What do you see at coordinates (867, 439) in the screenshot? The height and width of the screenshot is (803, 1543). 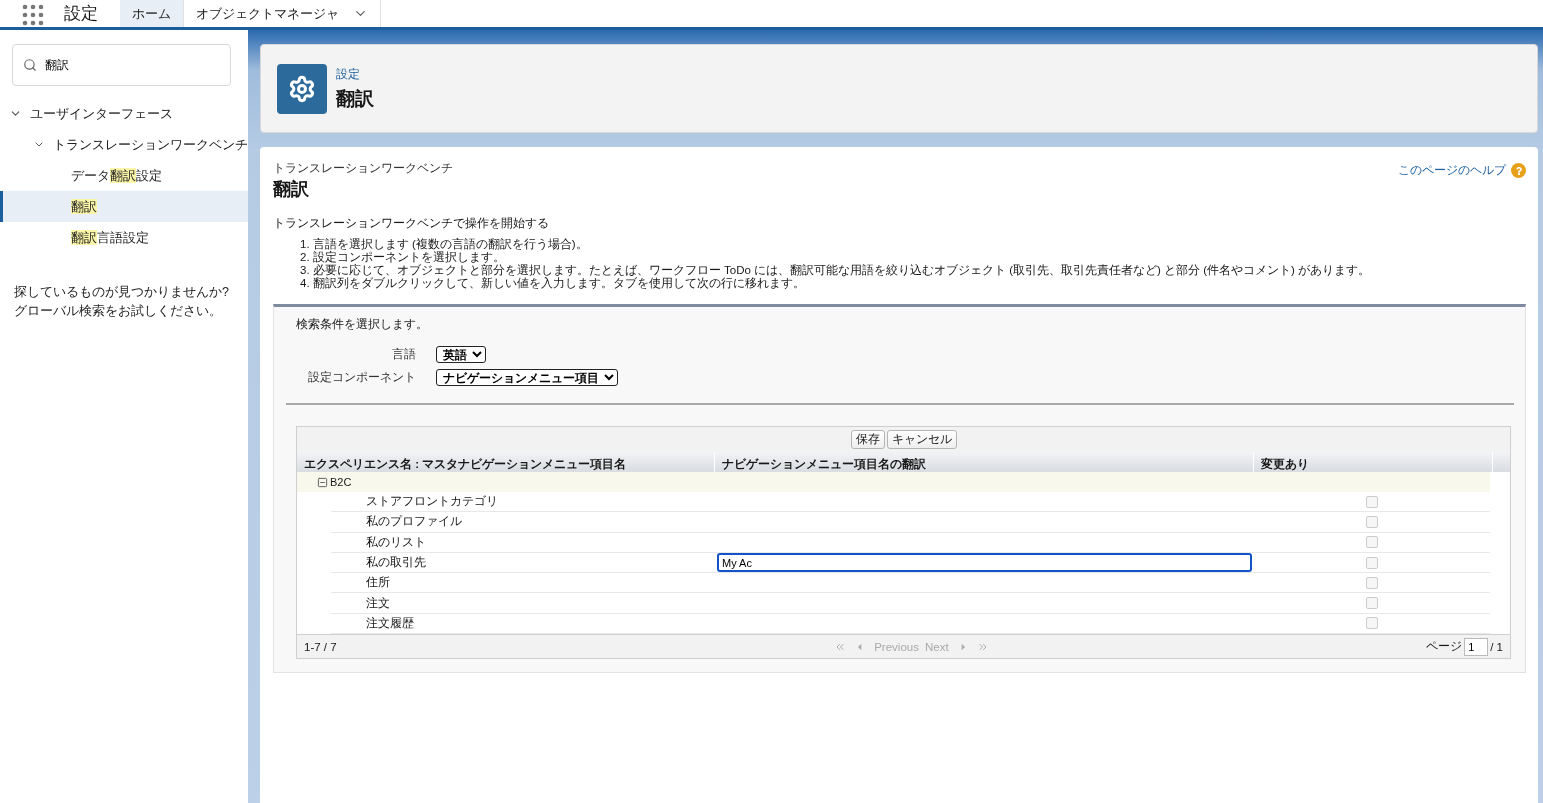 I see `save-button: 保存` at bounding box center [867, 439].